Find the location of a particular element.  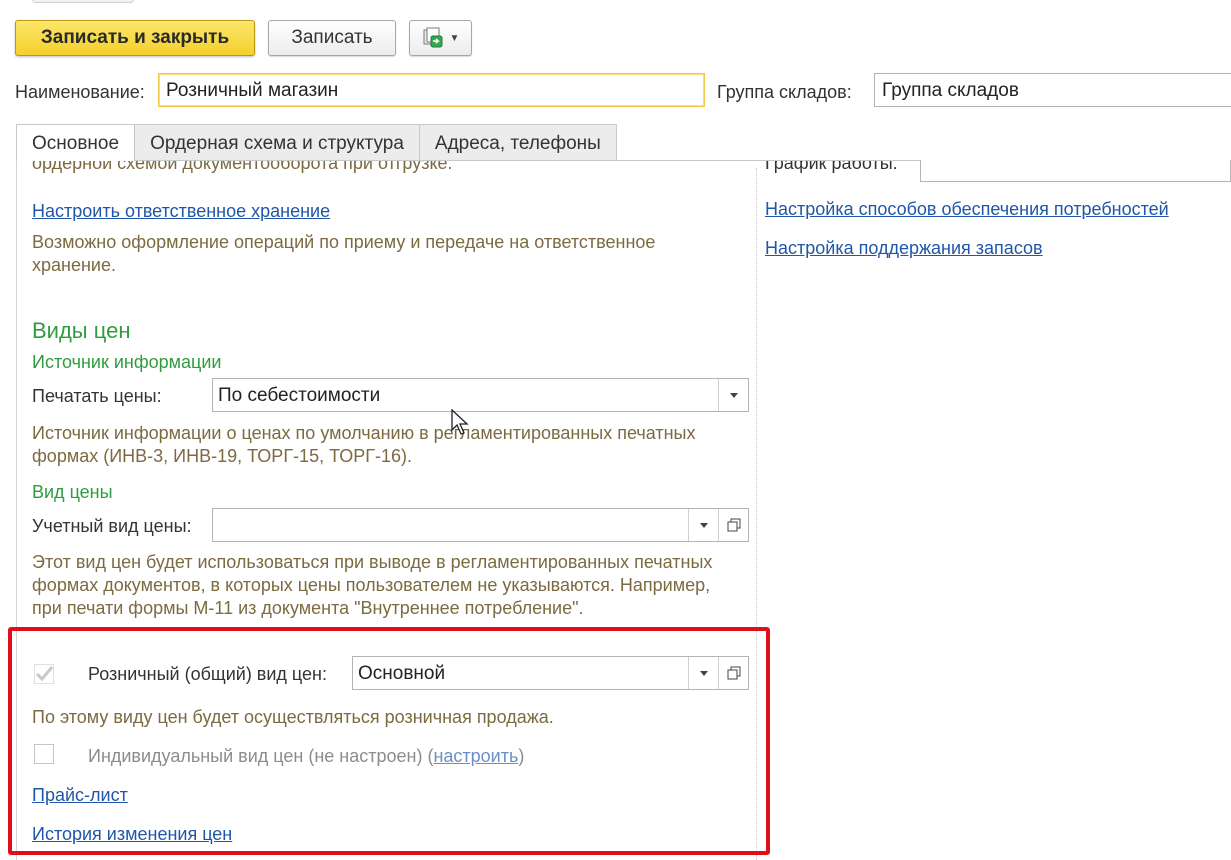

price-types-heading: Виды цен is located at coordinates (81, 330).